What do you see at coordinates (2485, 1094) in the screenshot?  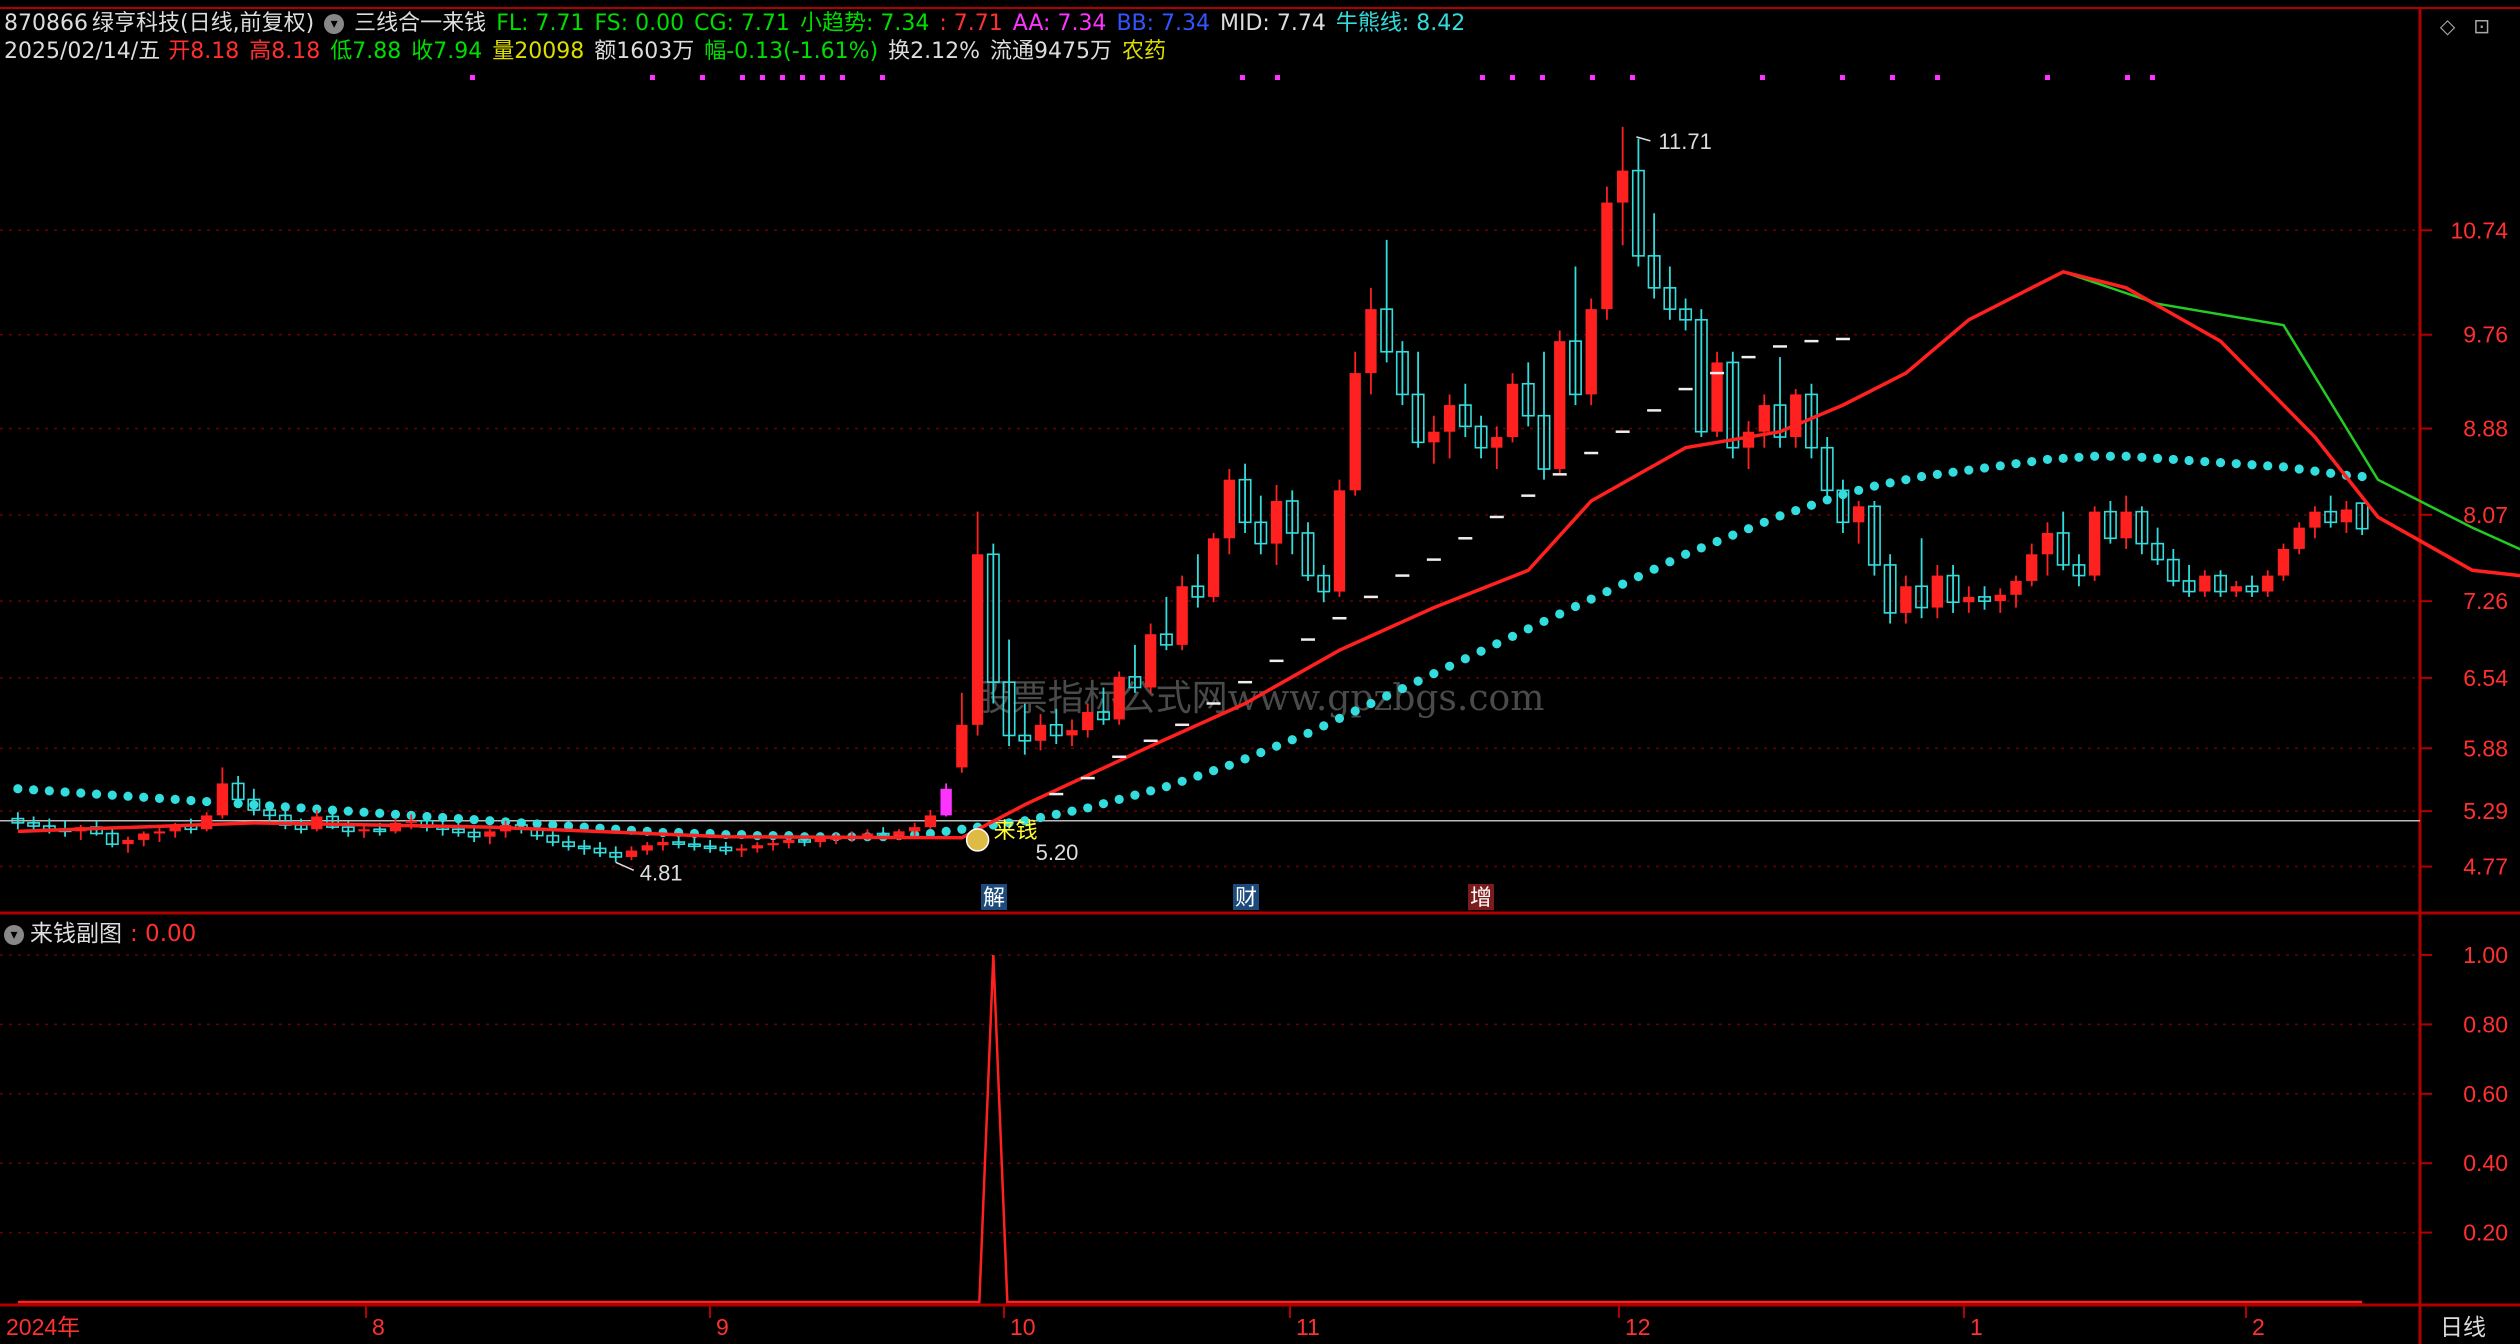 I see `sub-tick-label: 0.60` at bounding box center [2485, 1094].